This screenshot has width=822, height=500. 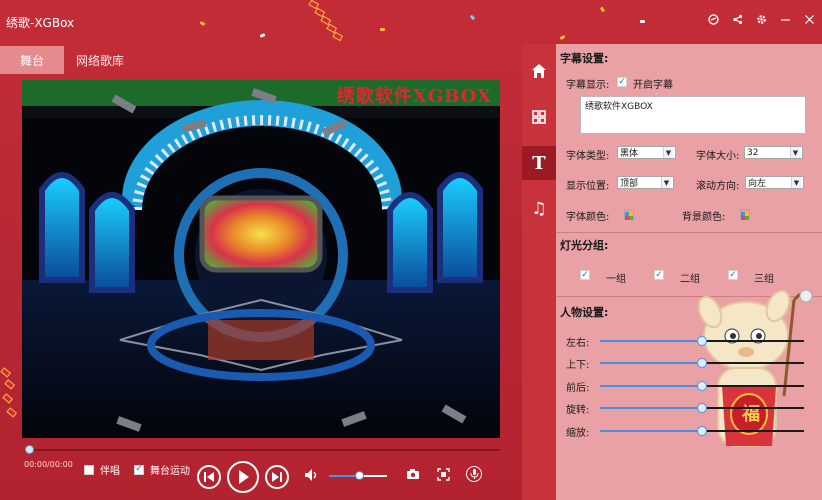 I want to click on microphone-icon, so click(x=474, y=474).